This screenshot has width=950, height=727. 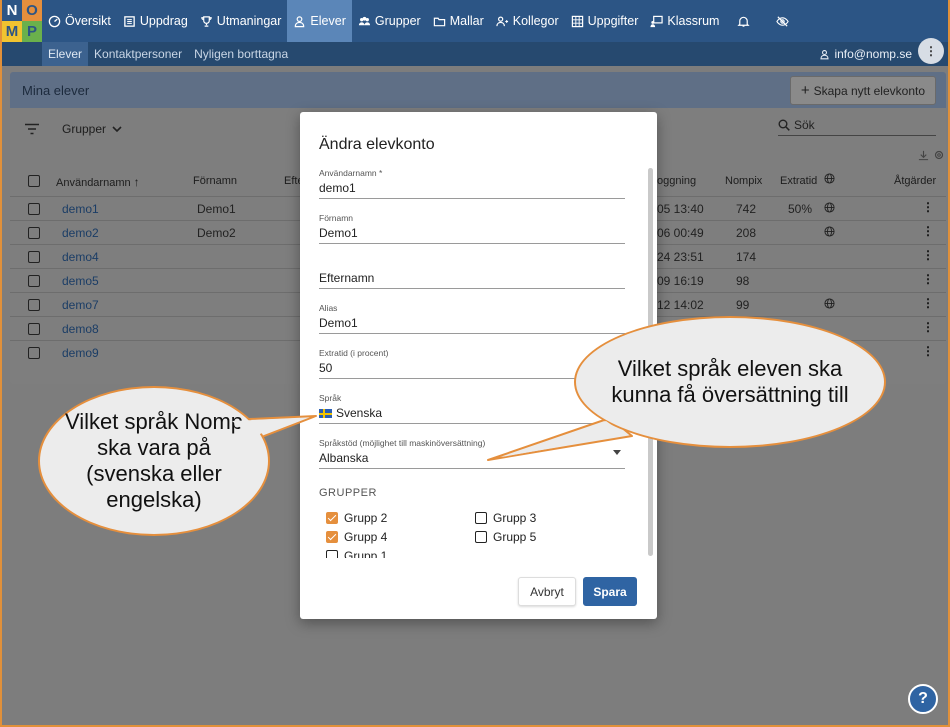 What do you see at coordinates (617, 452) in the screenshot?
I see `dropdown-arrow-icon` at bounding box center [617, 452].